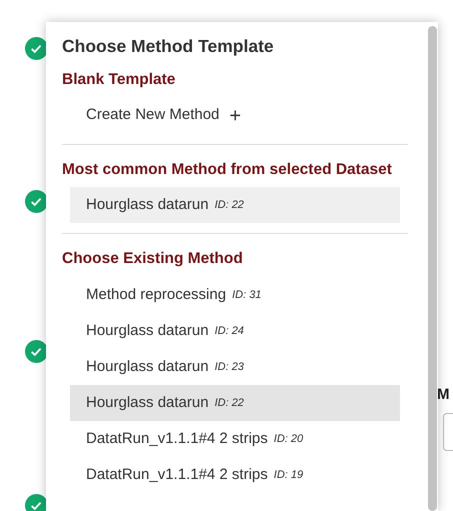  What do you see at coordinates (119, 80) in the screenshot?
I see `section-heading: Blank Template` at bounding box center [119, 80].